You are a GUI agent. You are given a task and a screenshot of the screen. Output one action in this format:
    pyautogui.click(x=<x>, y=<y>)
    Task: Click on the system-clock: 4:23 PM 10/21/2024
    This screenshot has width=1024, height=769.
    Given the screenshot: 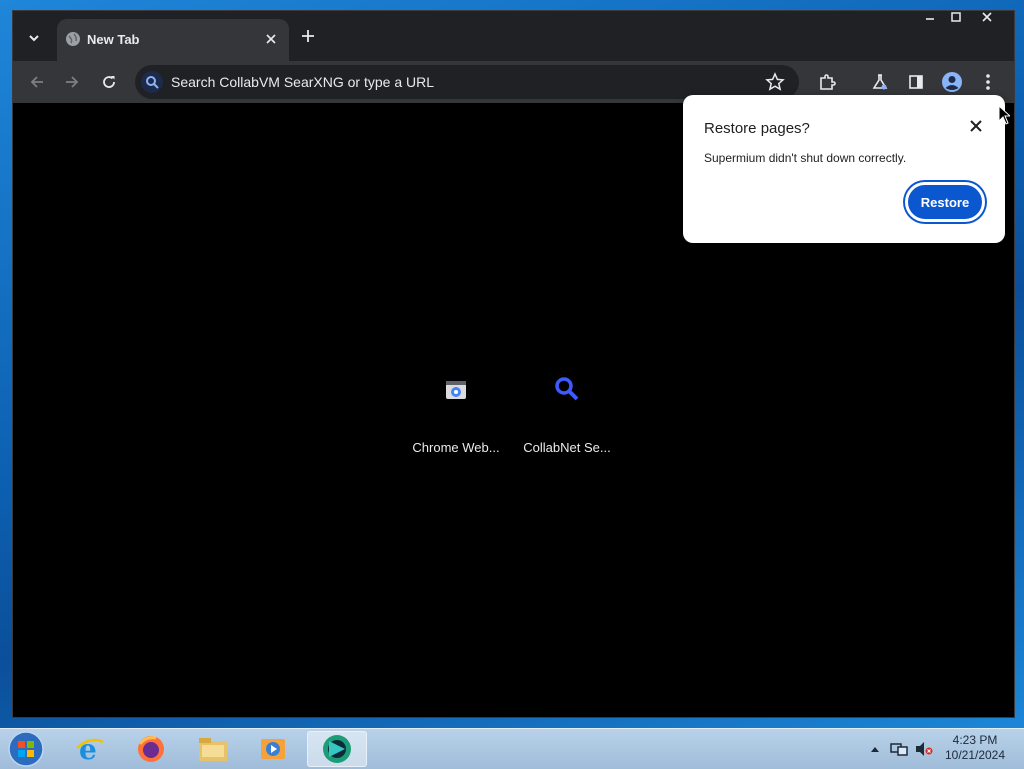 What is the action you would take?
    pyautogui.click(x=975, y=748)
    